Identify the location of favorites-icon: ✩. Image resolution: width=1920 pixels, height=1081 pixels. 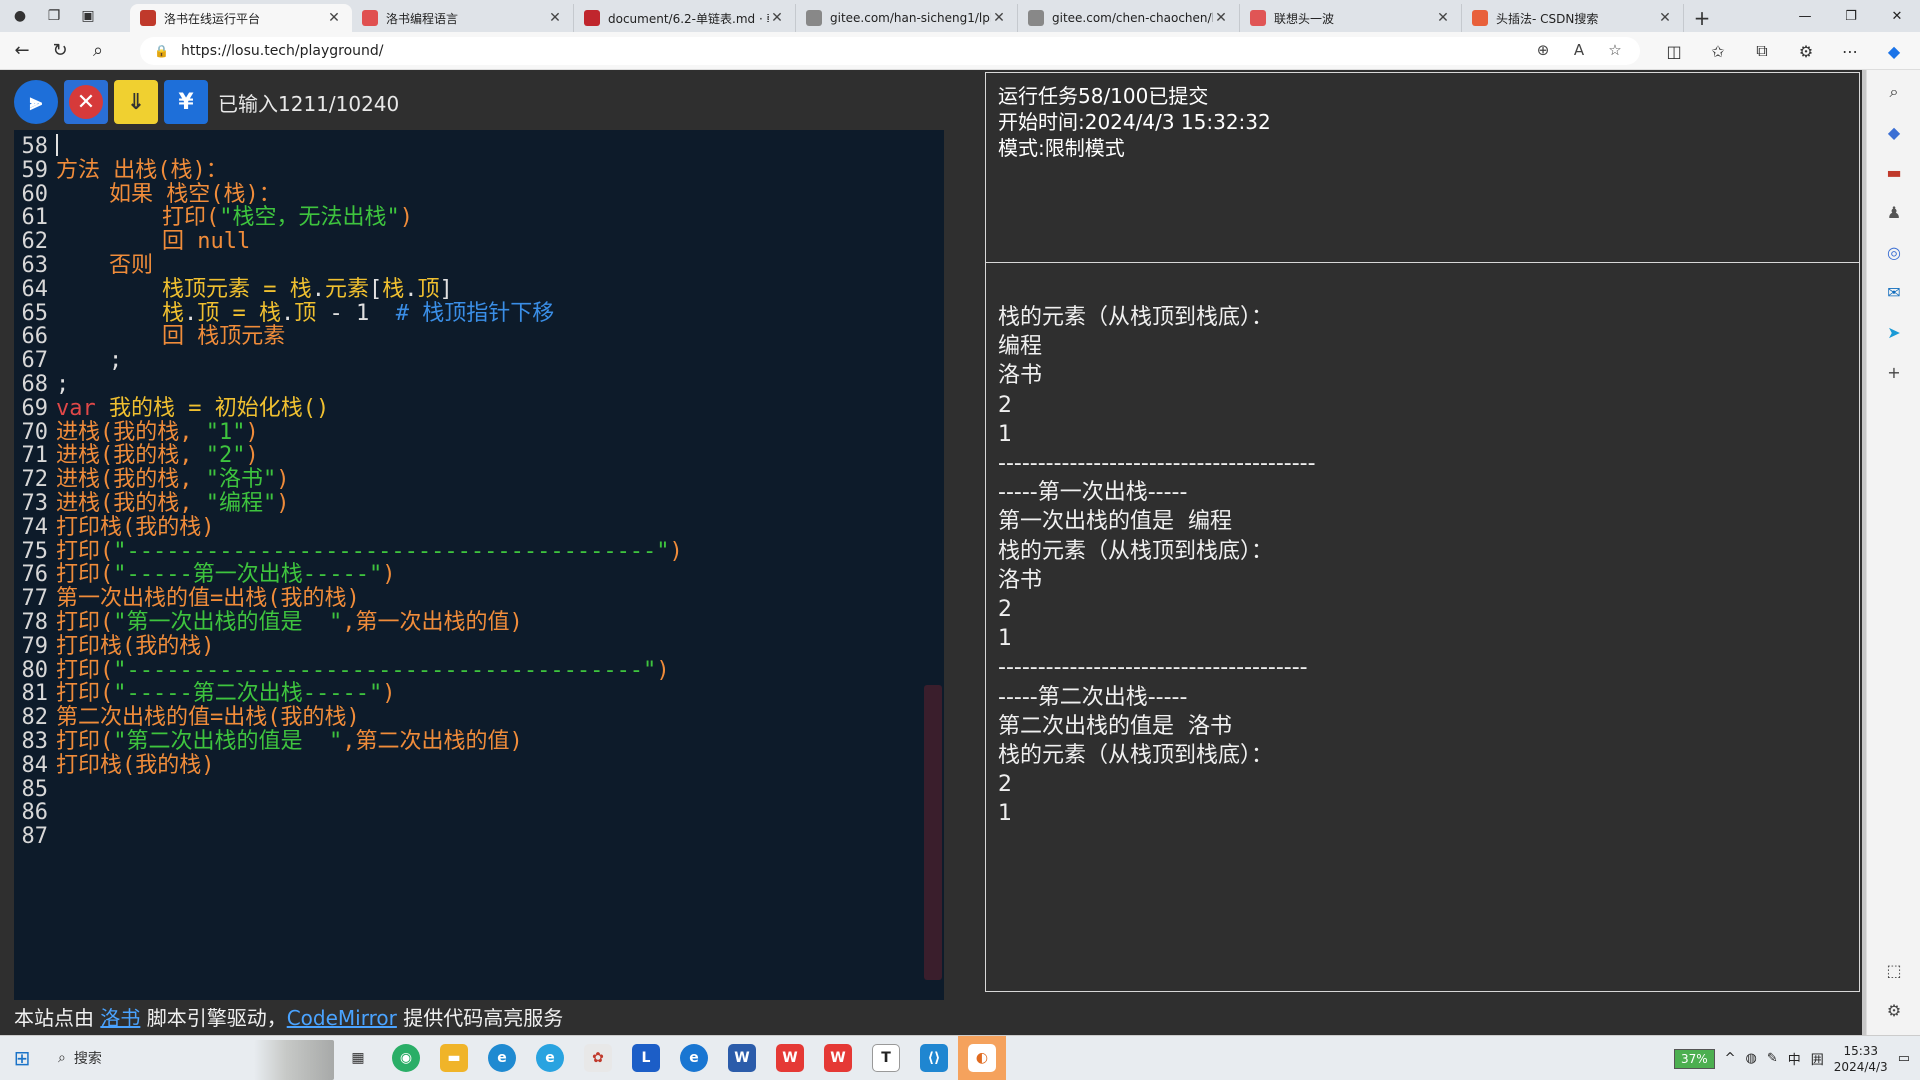
(1718, 51).